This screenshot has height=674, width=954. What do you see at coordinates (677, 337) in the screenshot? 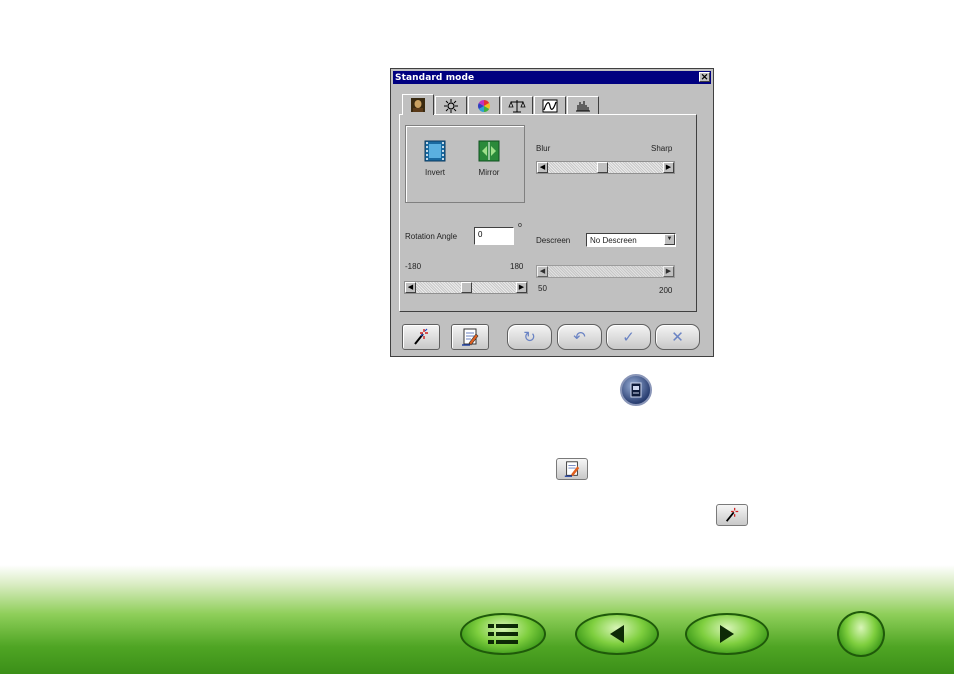
I see `cancel-button: ✕` at bounding box center [677, 337].